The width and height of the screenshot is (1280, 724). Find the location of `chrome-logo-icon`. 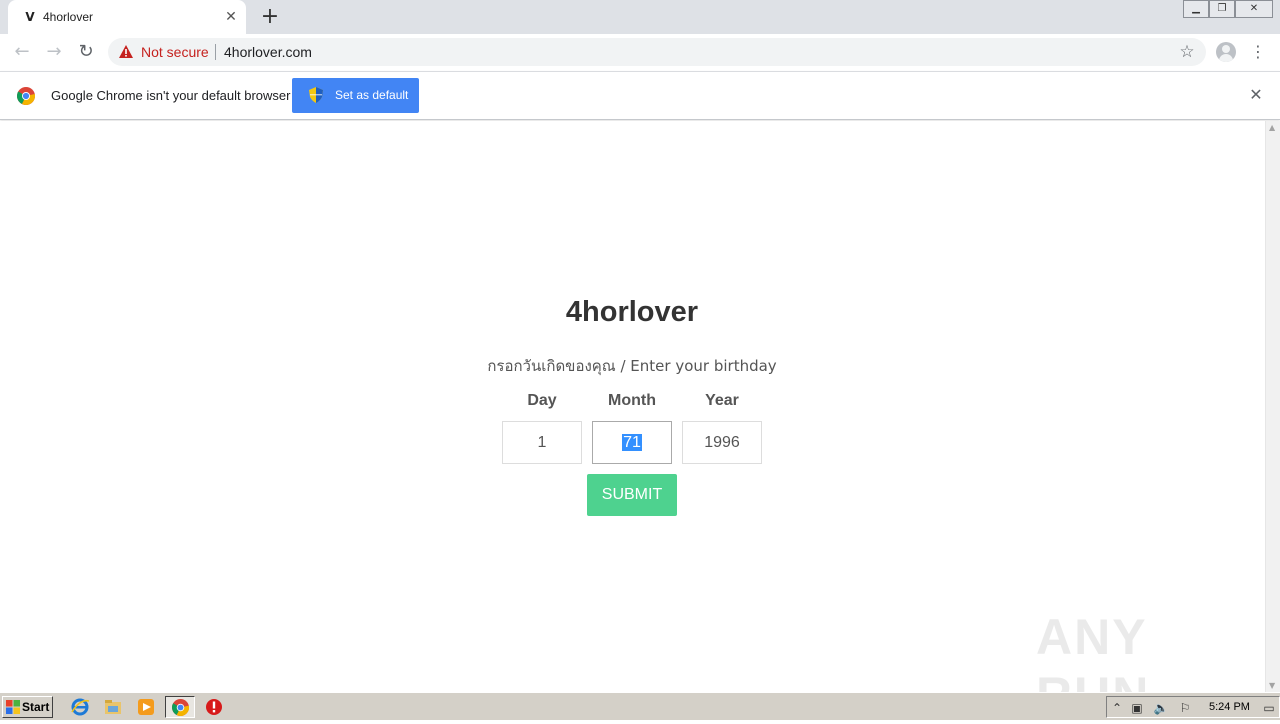

chrome-logo-icon is located at coordinates (26, 96).